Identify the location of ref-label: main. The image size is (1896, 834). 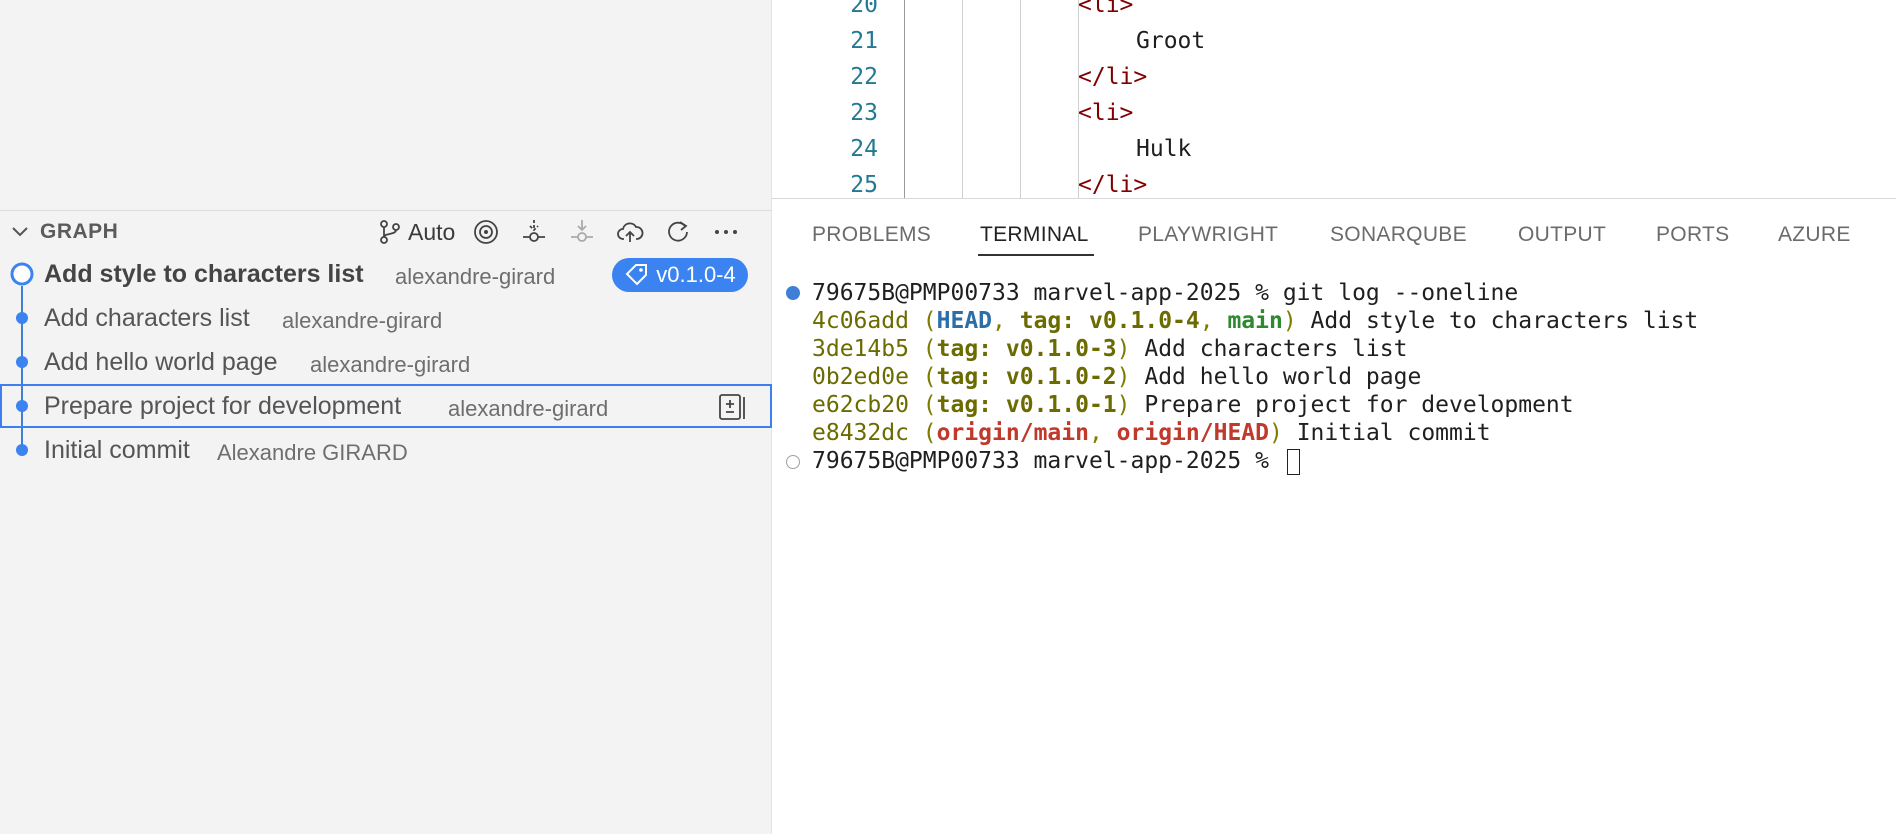
(1255, 321).